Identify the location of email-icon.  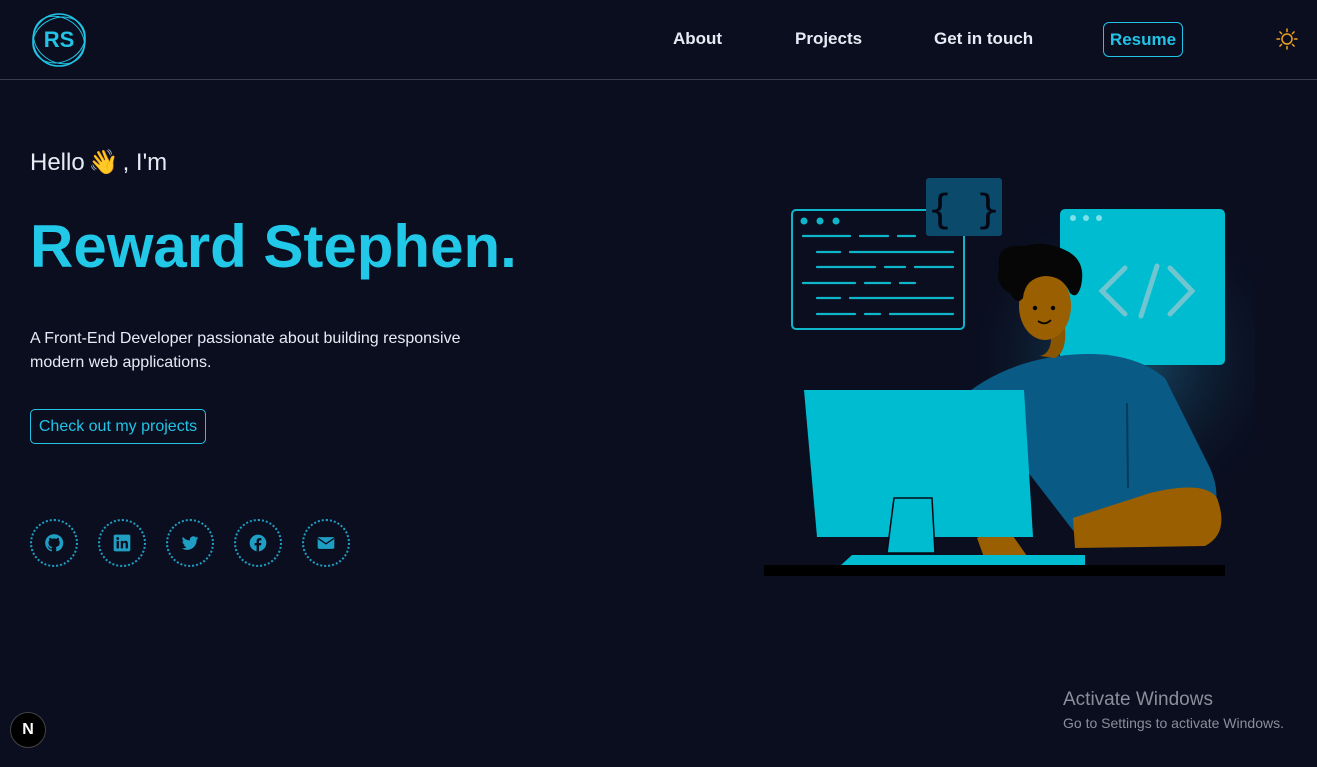
(326, 543).